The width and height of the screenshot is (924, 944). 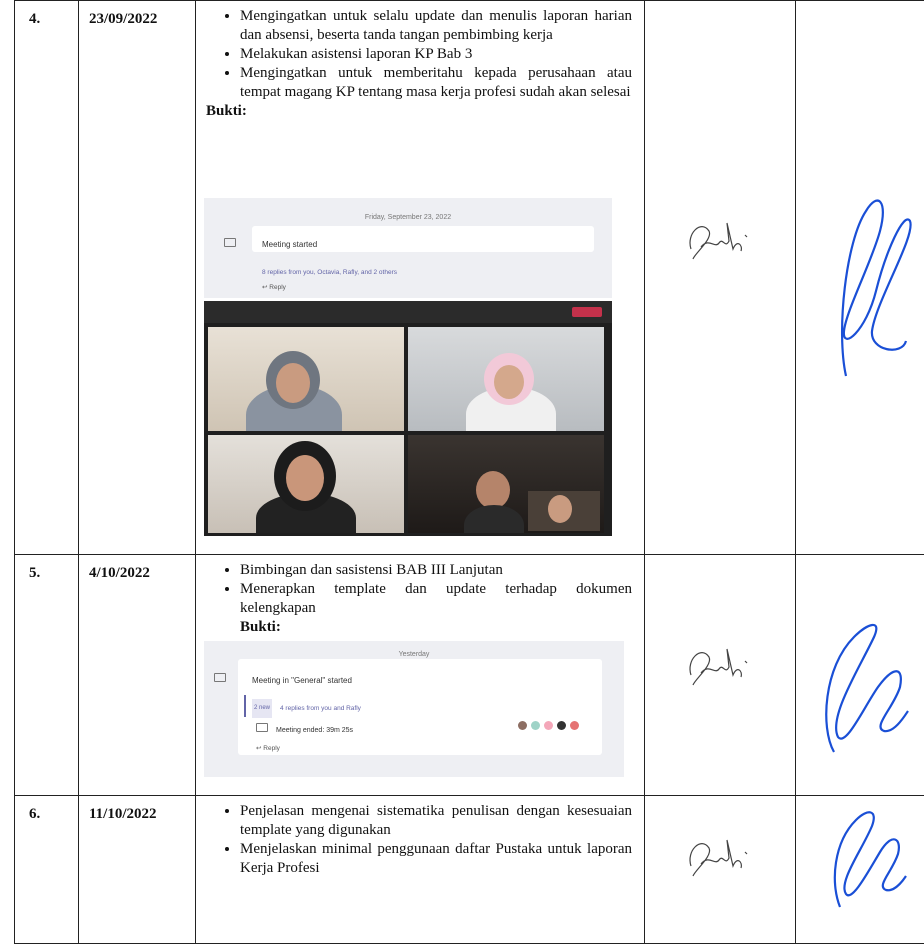 I want to click on row-number: 4., so click(x=47, y=278).